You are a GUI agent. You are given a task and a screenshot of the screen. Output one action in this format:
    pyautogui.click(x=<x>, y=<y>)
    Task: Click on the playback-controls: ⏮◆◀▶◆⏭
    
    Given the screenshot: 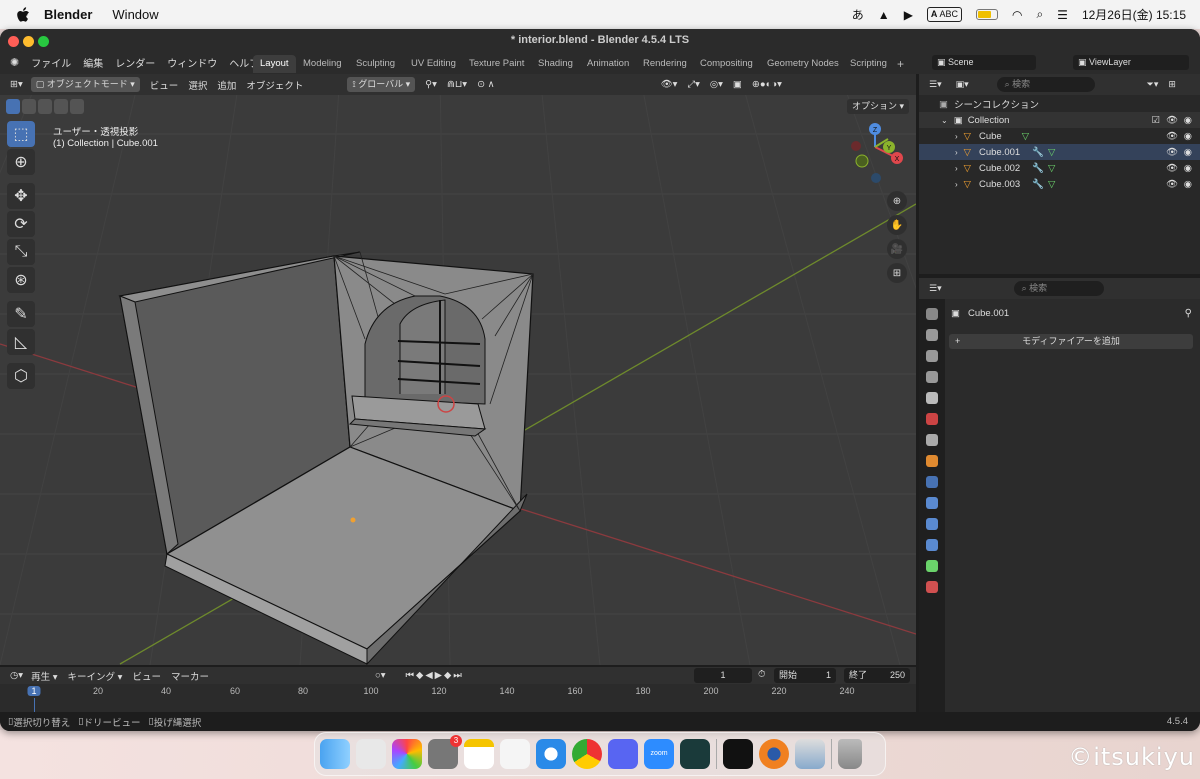 What is the action you would take?
    pyautogui.click(x=434, y=675)
    